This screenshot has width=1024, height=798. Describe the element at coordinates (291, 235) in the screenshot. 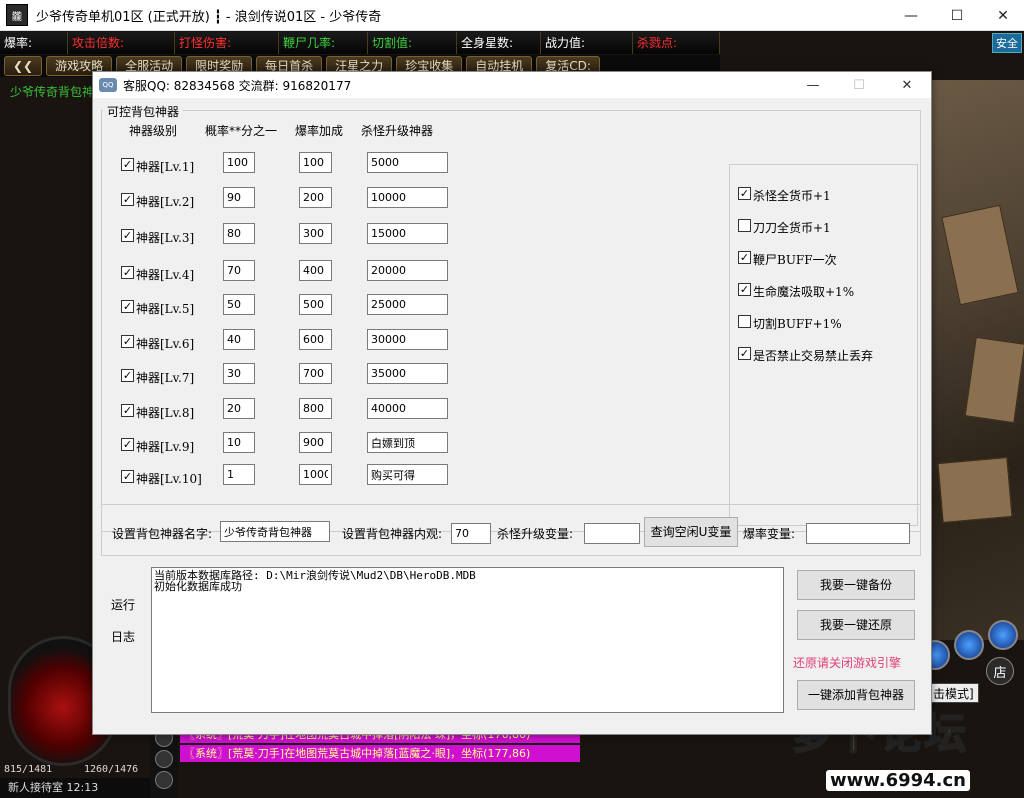

I see `artifact-row: ✓ 神器[Lv.3]` at that location.